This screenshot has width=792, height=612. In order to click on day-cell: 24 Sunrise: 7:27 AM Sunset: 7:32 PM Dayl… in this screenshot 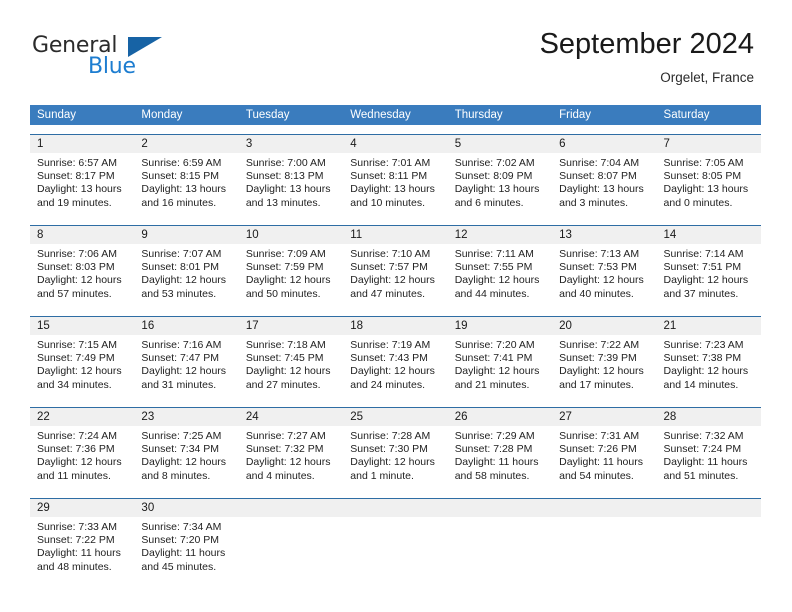, I will do `click(291, 448)`.